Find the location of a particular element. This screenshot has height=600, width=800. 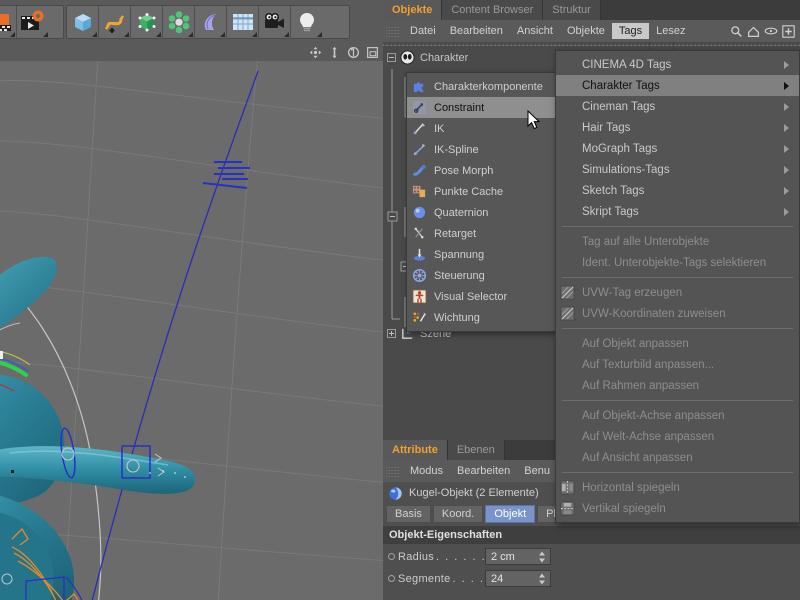

home-icon is located at coordinates (753, 31).